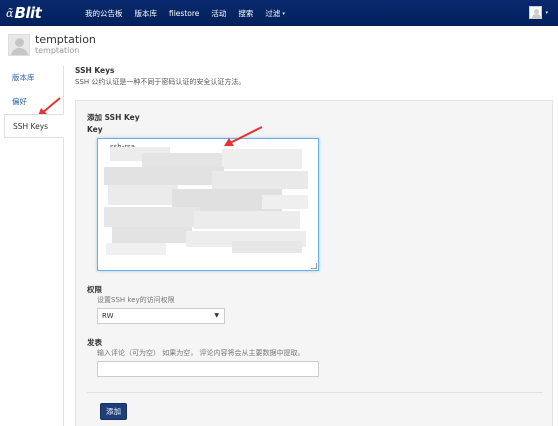  Describe the element at coordinates (314, 76) in the screenshot. I see `main-content: SSH Keys SSH 公约认证是一种不同于密码认证的安全认证方法。` at that location.